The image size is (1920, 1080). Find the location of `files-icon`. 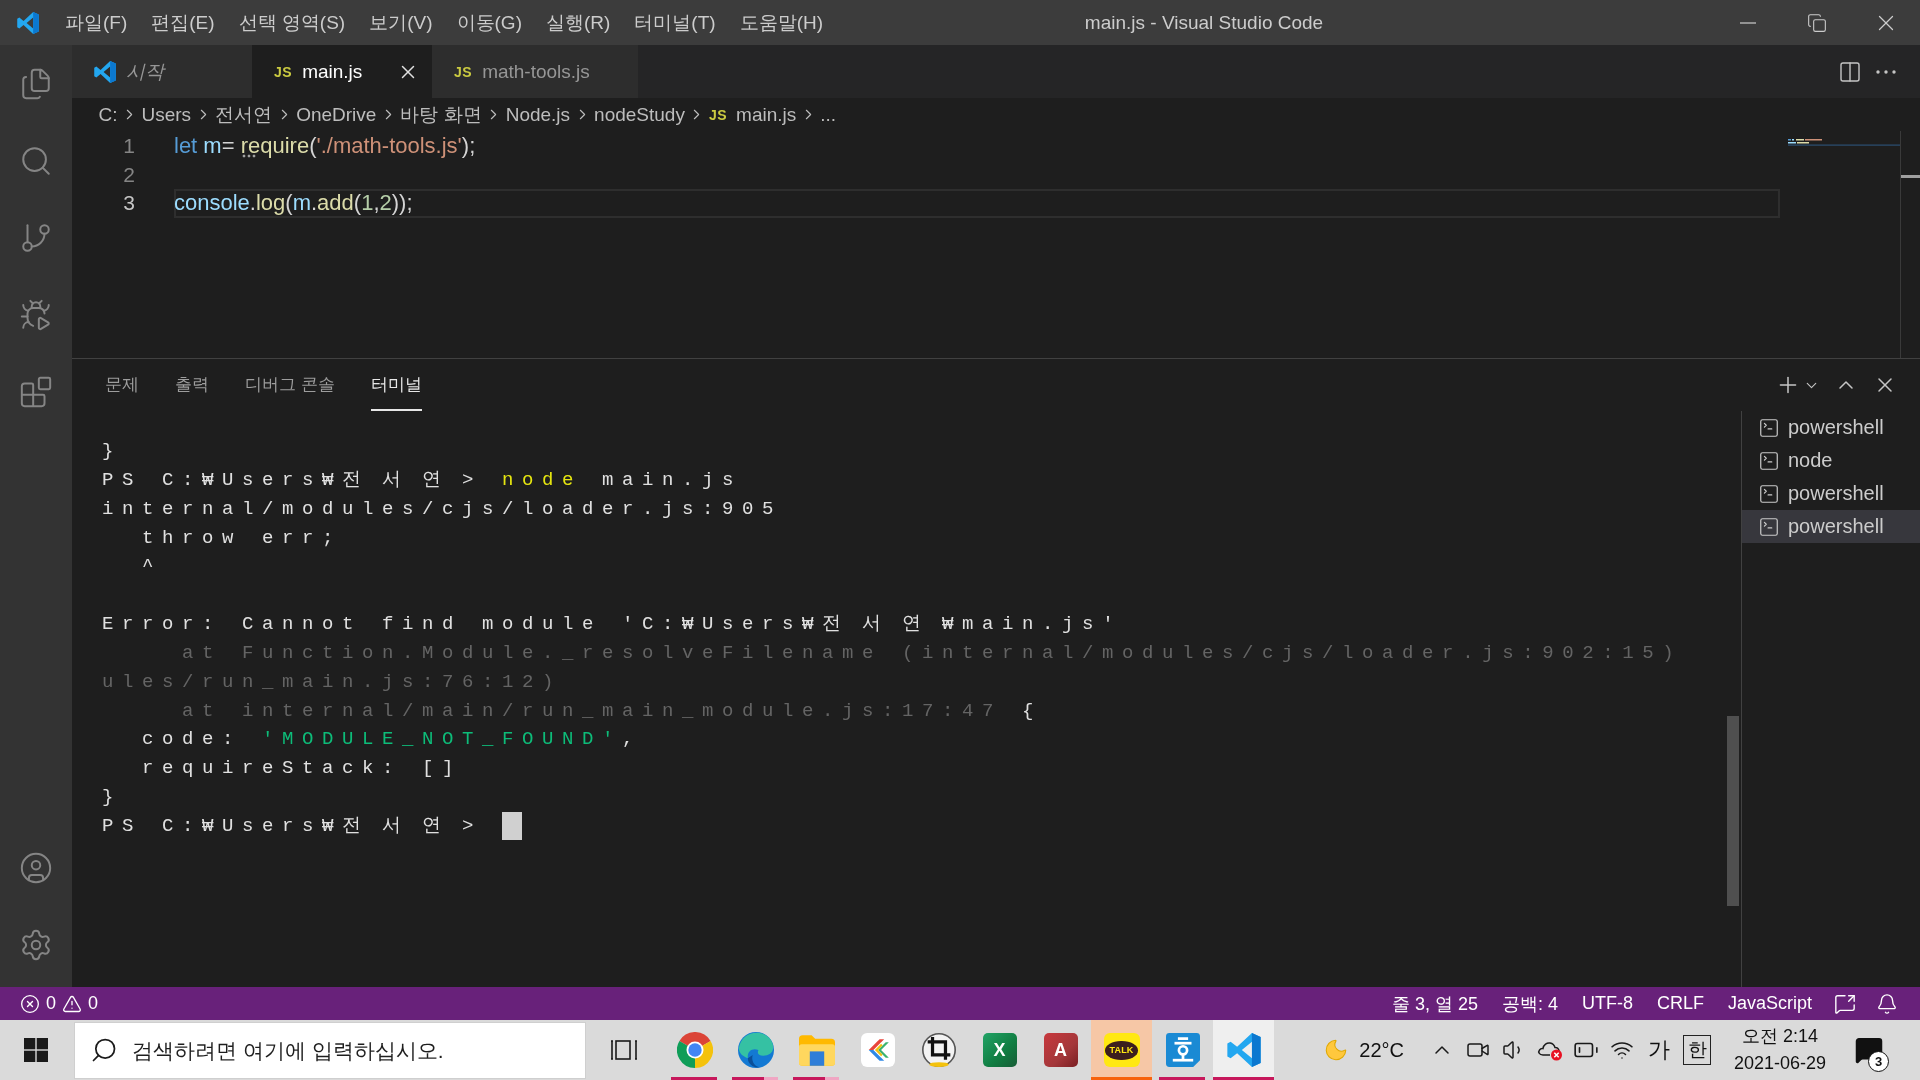

files-icon is located at coordinates (36, 83).